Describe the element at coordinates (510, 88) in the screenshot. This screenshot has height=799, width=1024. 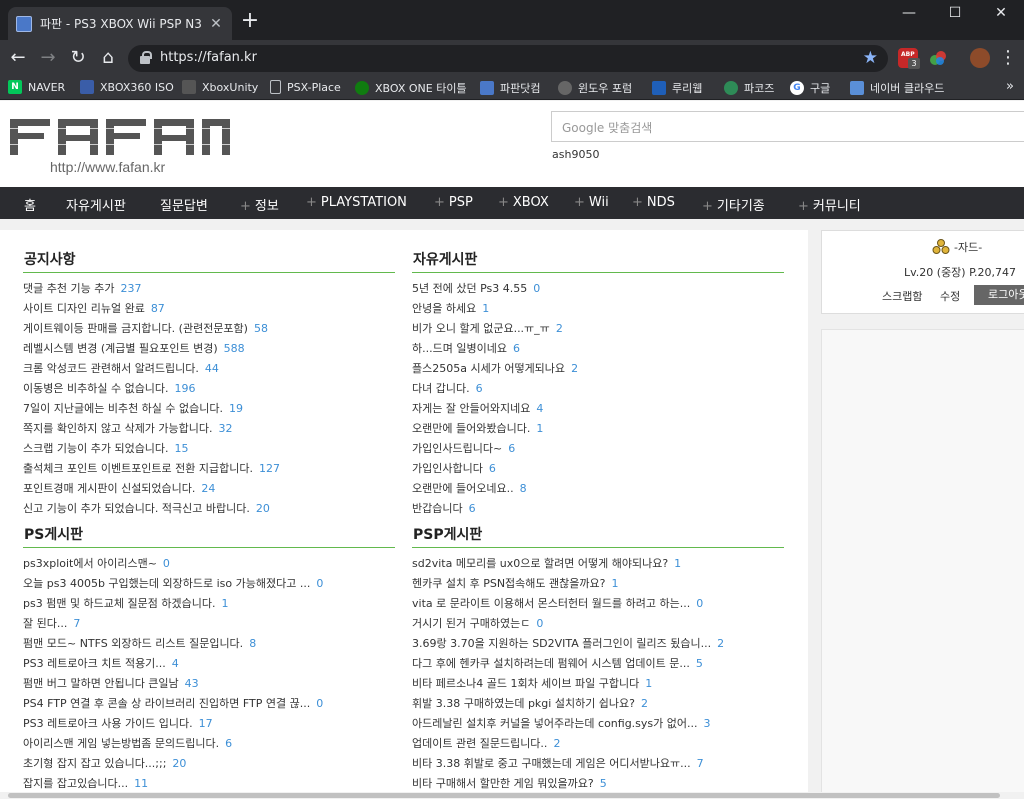
I see `bookmark-fafan: 파판닷컴` at that location.